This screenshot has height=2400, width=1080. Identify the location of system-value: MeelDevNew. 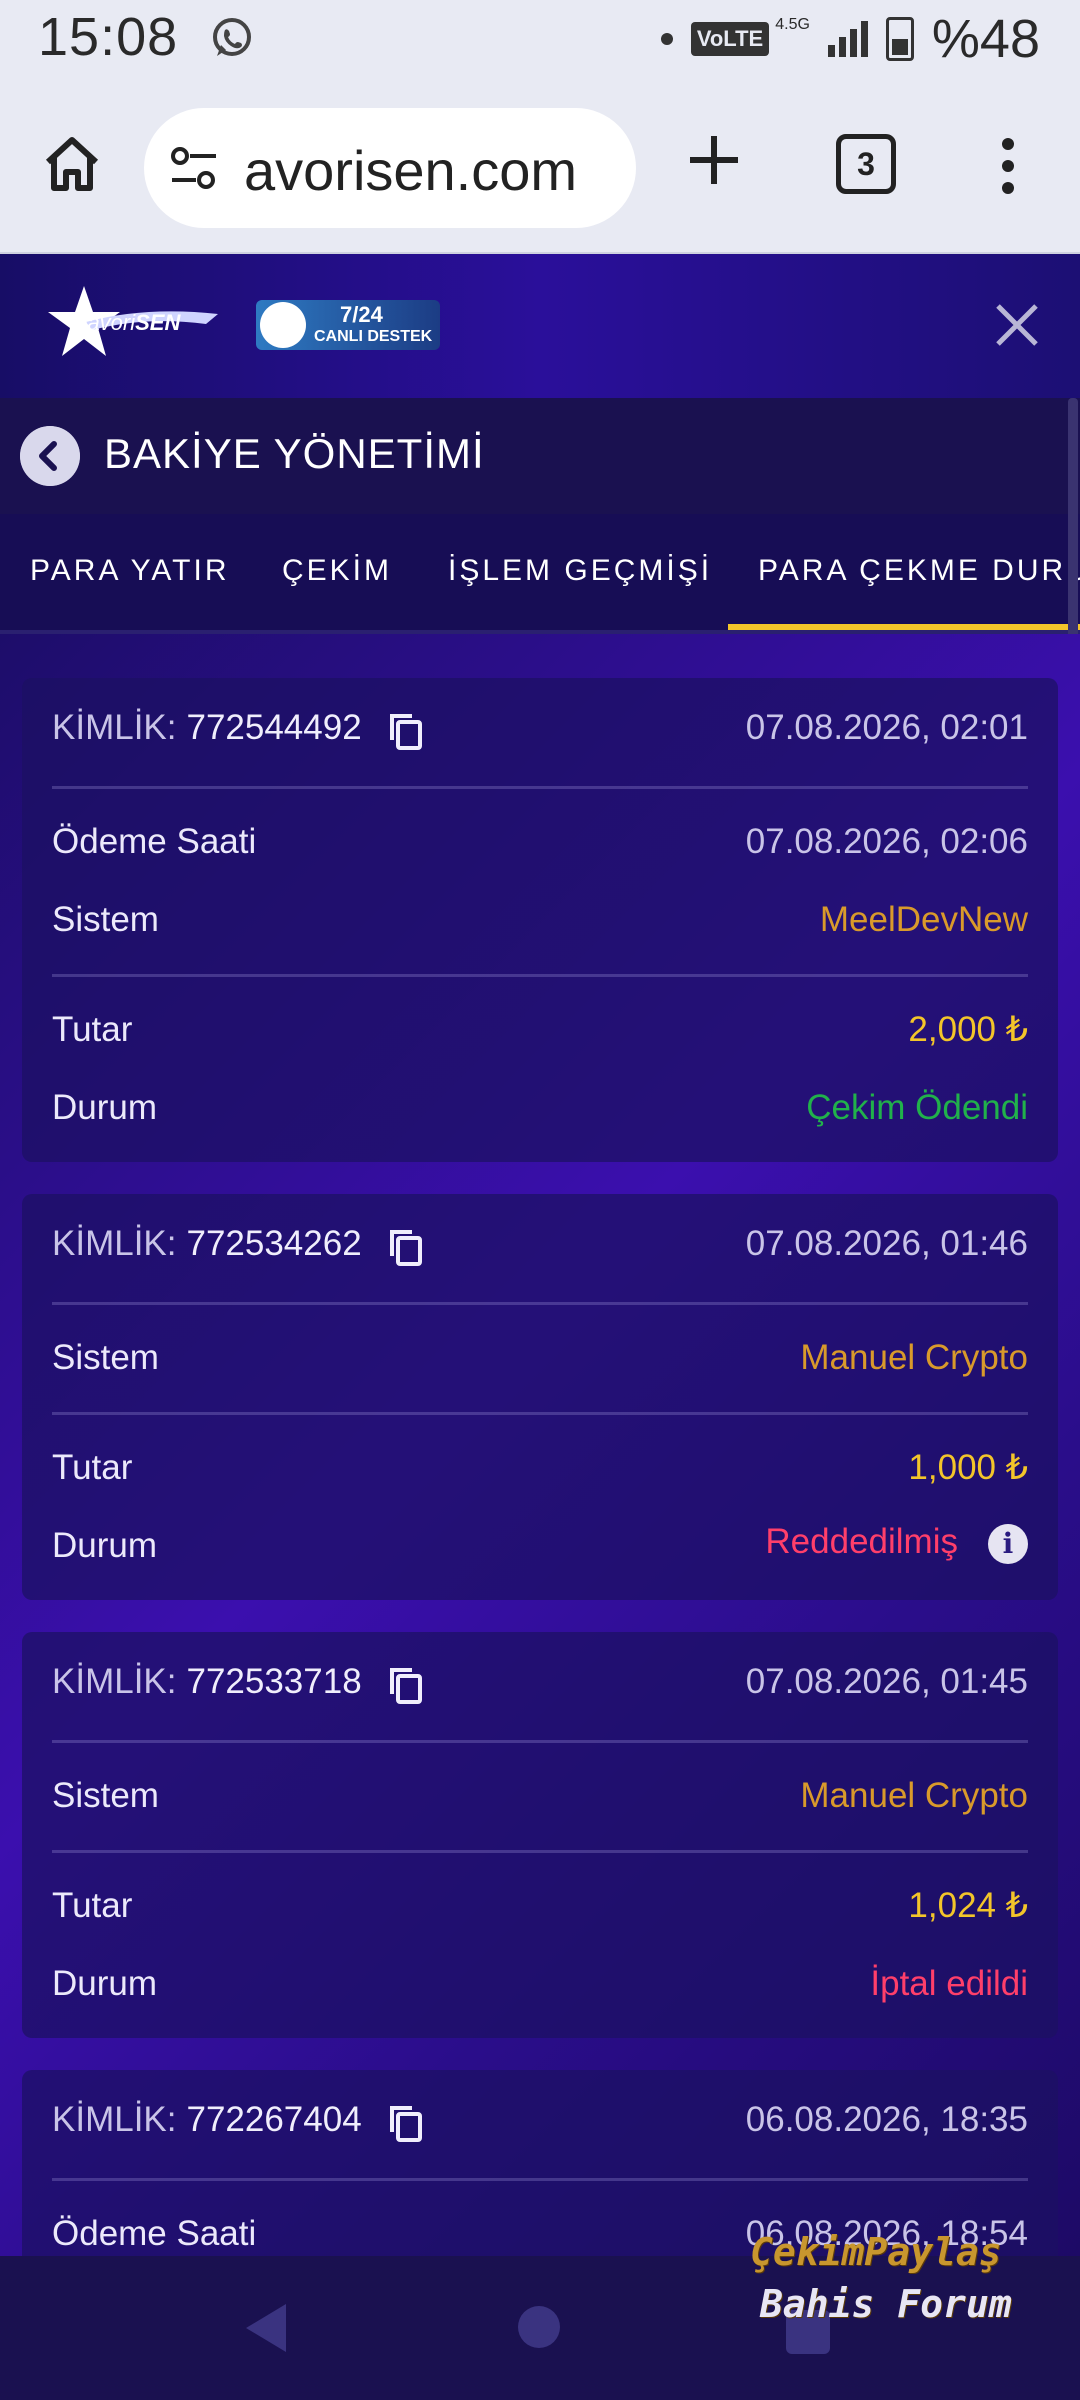
(923, 919).